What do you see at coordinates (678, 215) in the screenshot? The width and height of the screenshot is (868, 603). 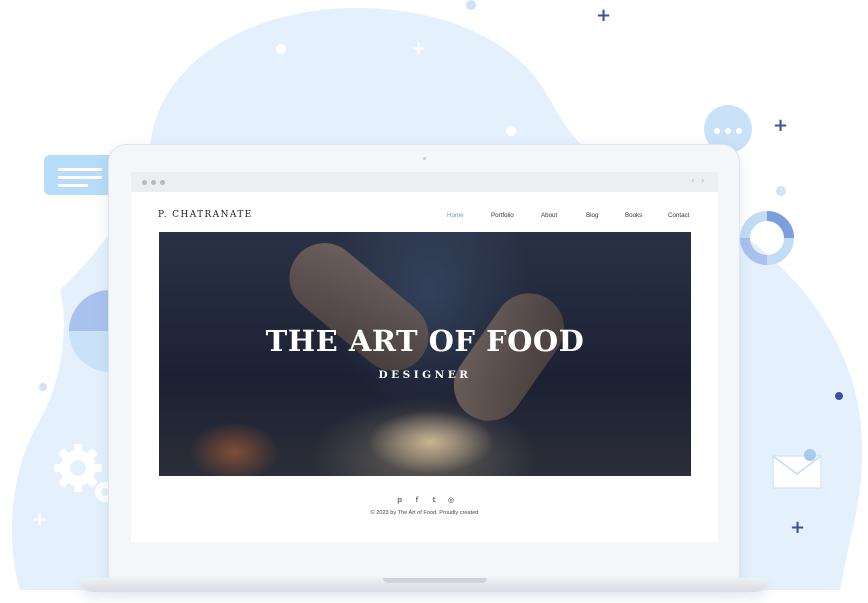 I see `nav-contact: Contact` at bounding box center [678, 215].